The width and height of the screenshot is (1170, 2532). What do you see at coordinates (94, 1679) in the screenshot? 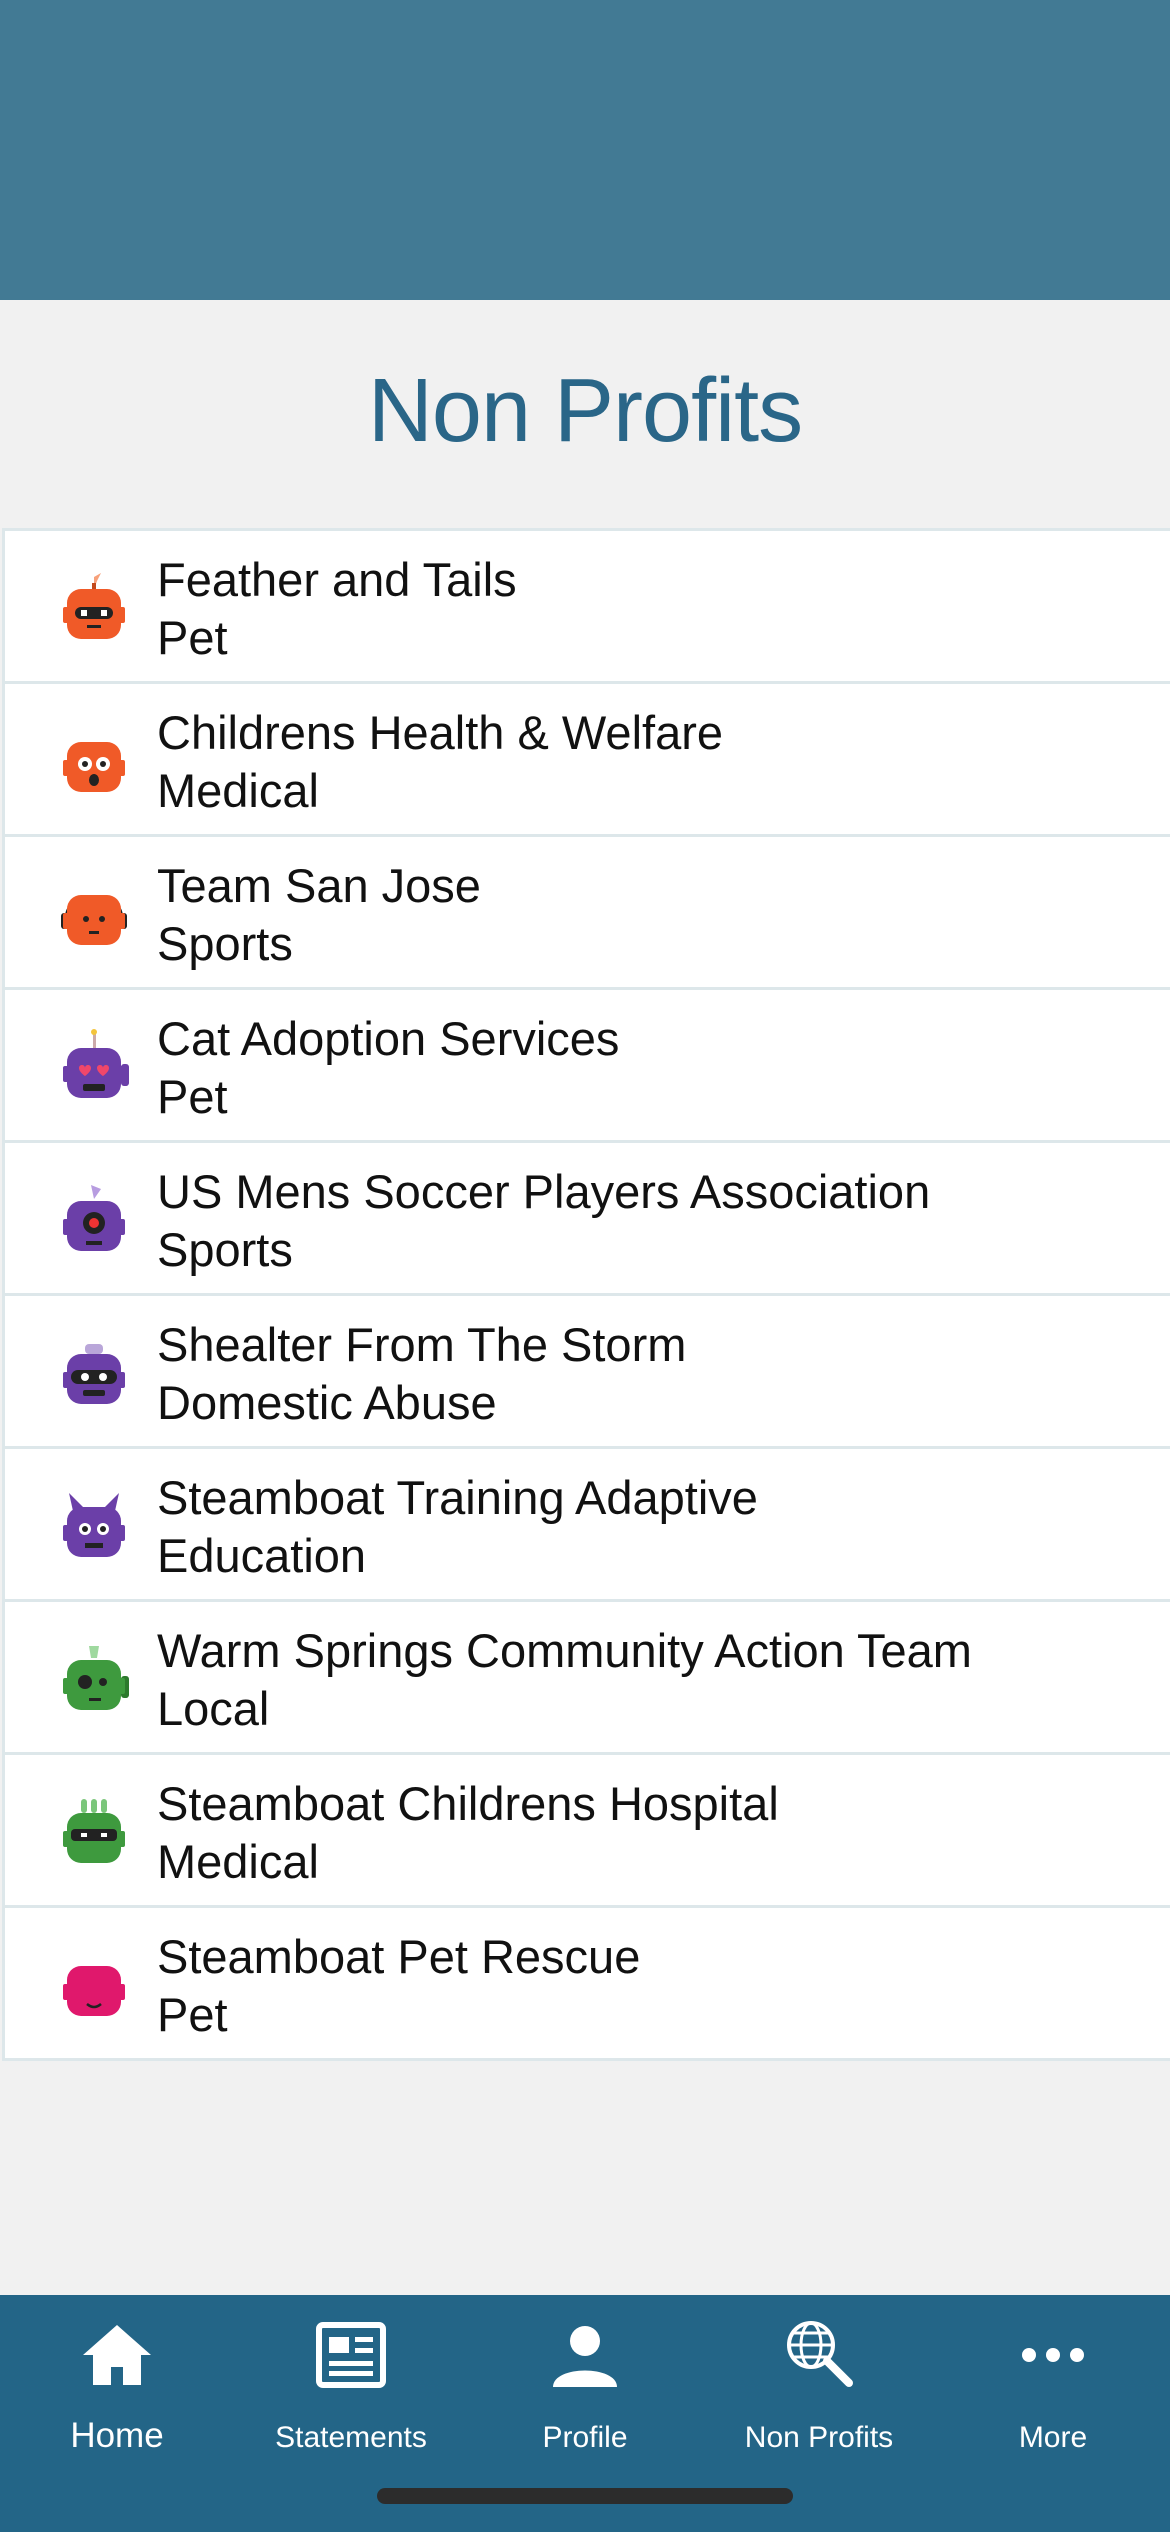
I see `green-robot-monocle-icon` at bounding box center [94, 1679].